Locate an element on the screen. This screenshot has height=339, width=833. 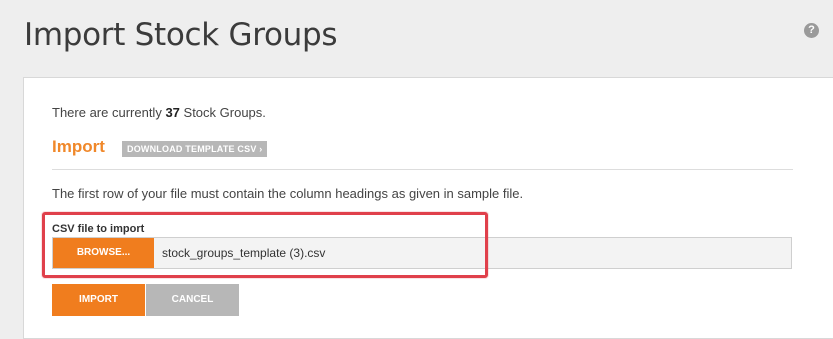
csv-file-label: CSV file to import is located at coordinates (98, 229).